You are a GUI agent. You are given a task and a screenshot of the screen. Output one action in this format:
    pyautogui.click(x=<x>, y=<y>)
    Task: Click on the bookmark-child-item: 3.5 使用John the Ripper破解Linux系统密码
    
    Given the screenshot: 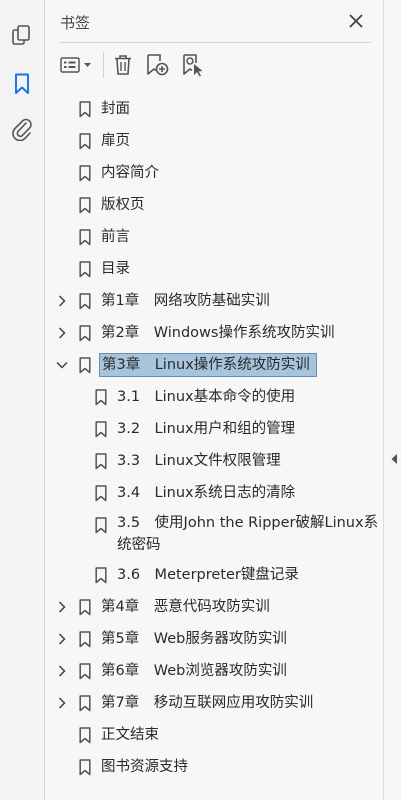 What is the action you would take?
    pyautogui.click(x=214, y=535)
    